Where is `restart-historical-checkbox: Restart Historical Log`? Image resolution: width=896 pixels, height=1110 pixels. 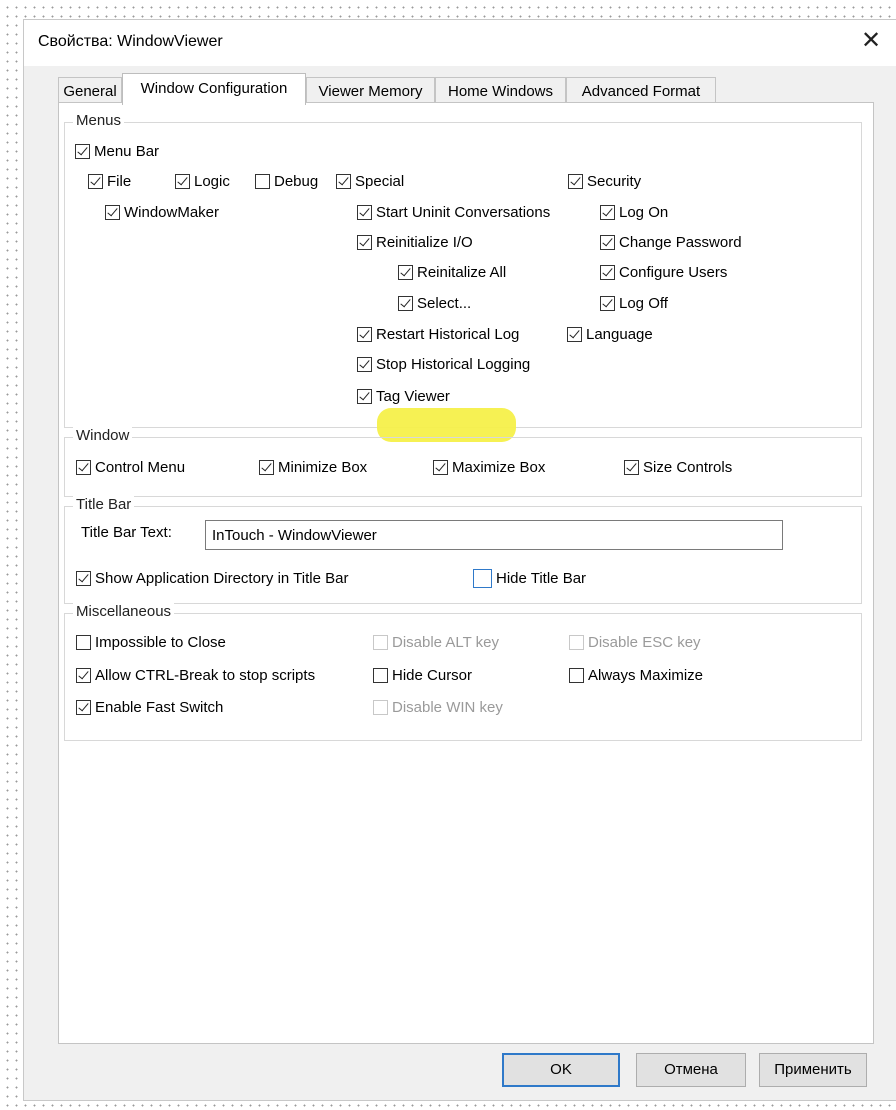
restart-historical-checkbox: Restart Historical Log is located at coordinates (438, 335).